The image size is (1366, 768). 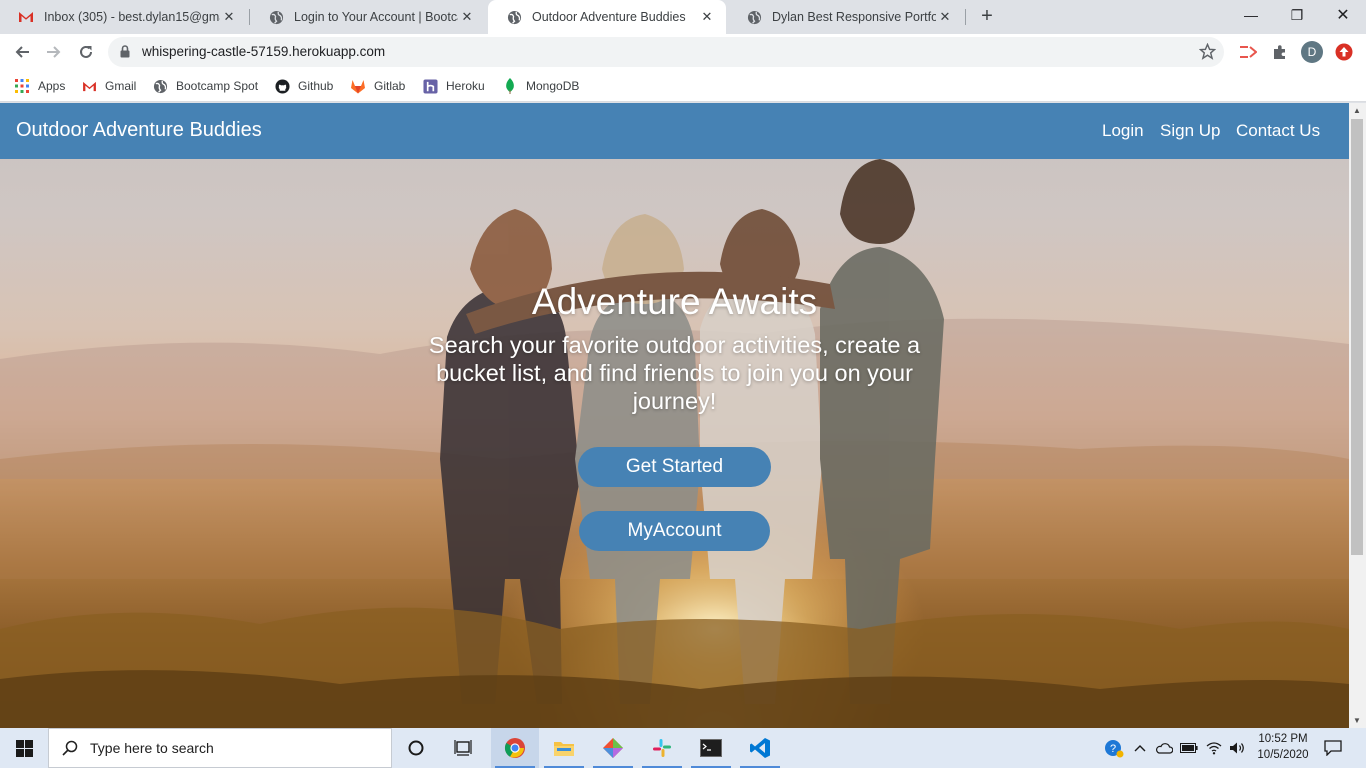 What do you see at coordinates (1280, 52) in the screenshot?
I see `extensions-puzzle-icon` at bounding box center [1280, 52].